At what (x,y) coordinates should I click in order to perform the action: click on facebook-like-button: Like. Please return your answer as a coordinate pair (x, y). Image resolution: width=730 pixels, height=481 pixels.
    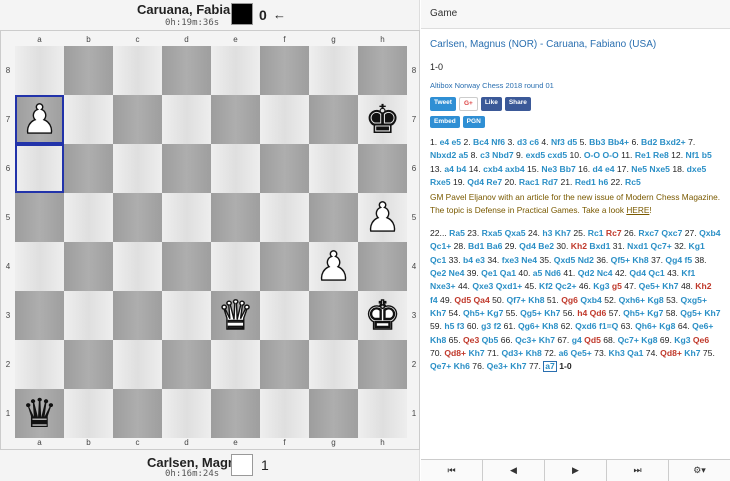
    Looking at the image, I should click on (491, 104).